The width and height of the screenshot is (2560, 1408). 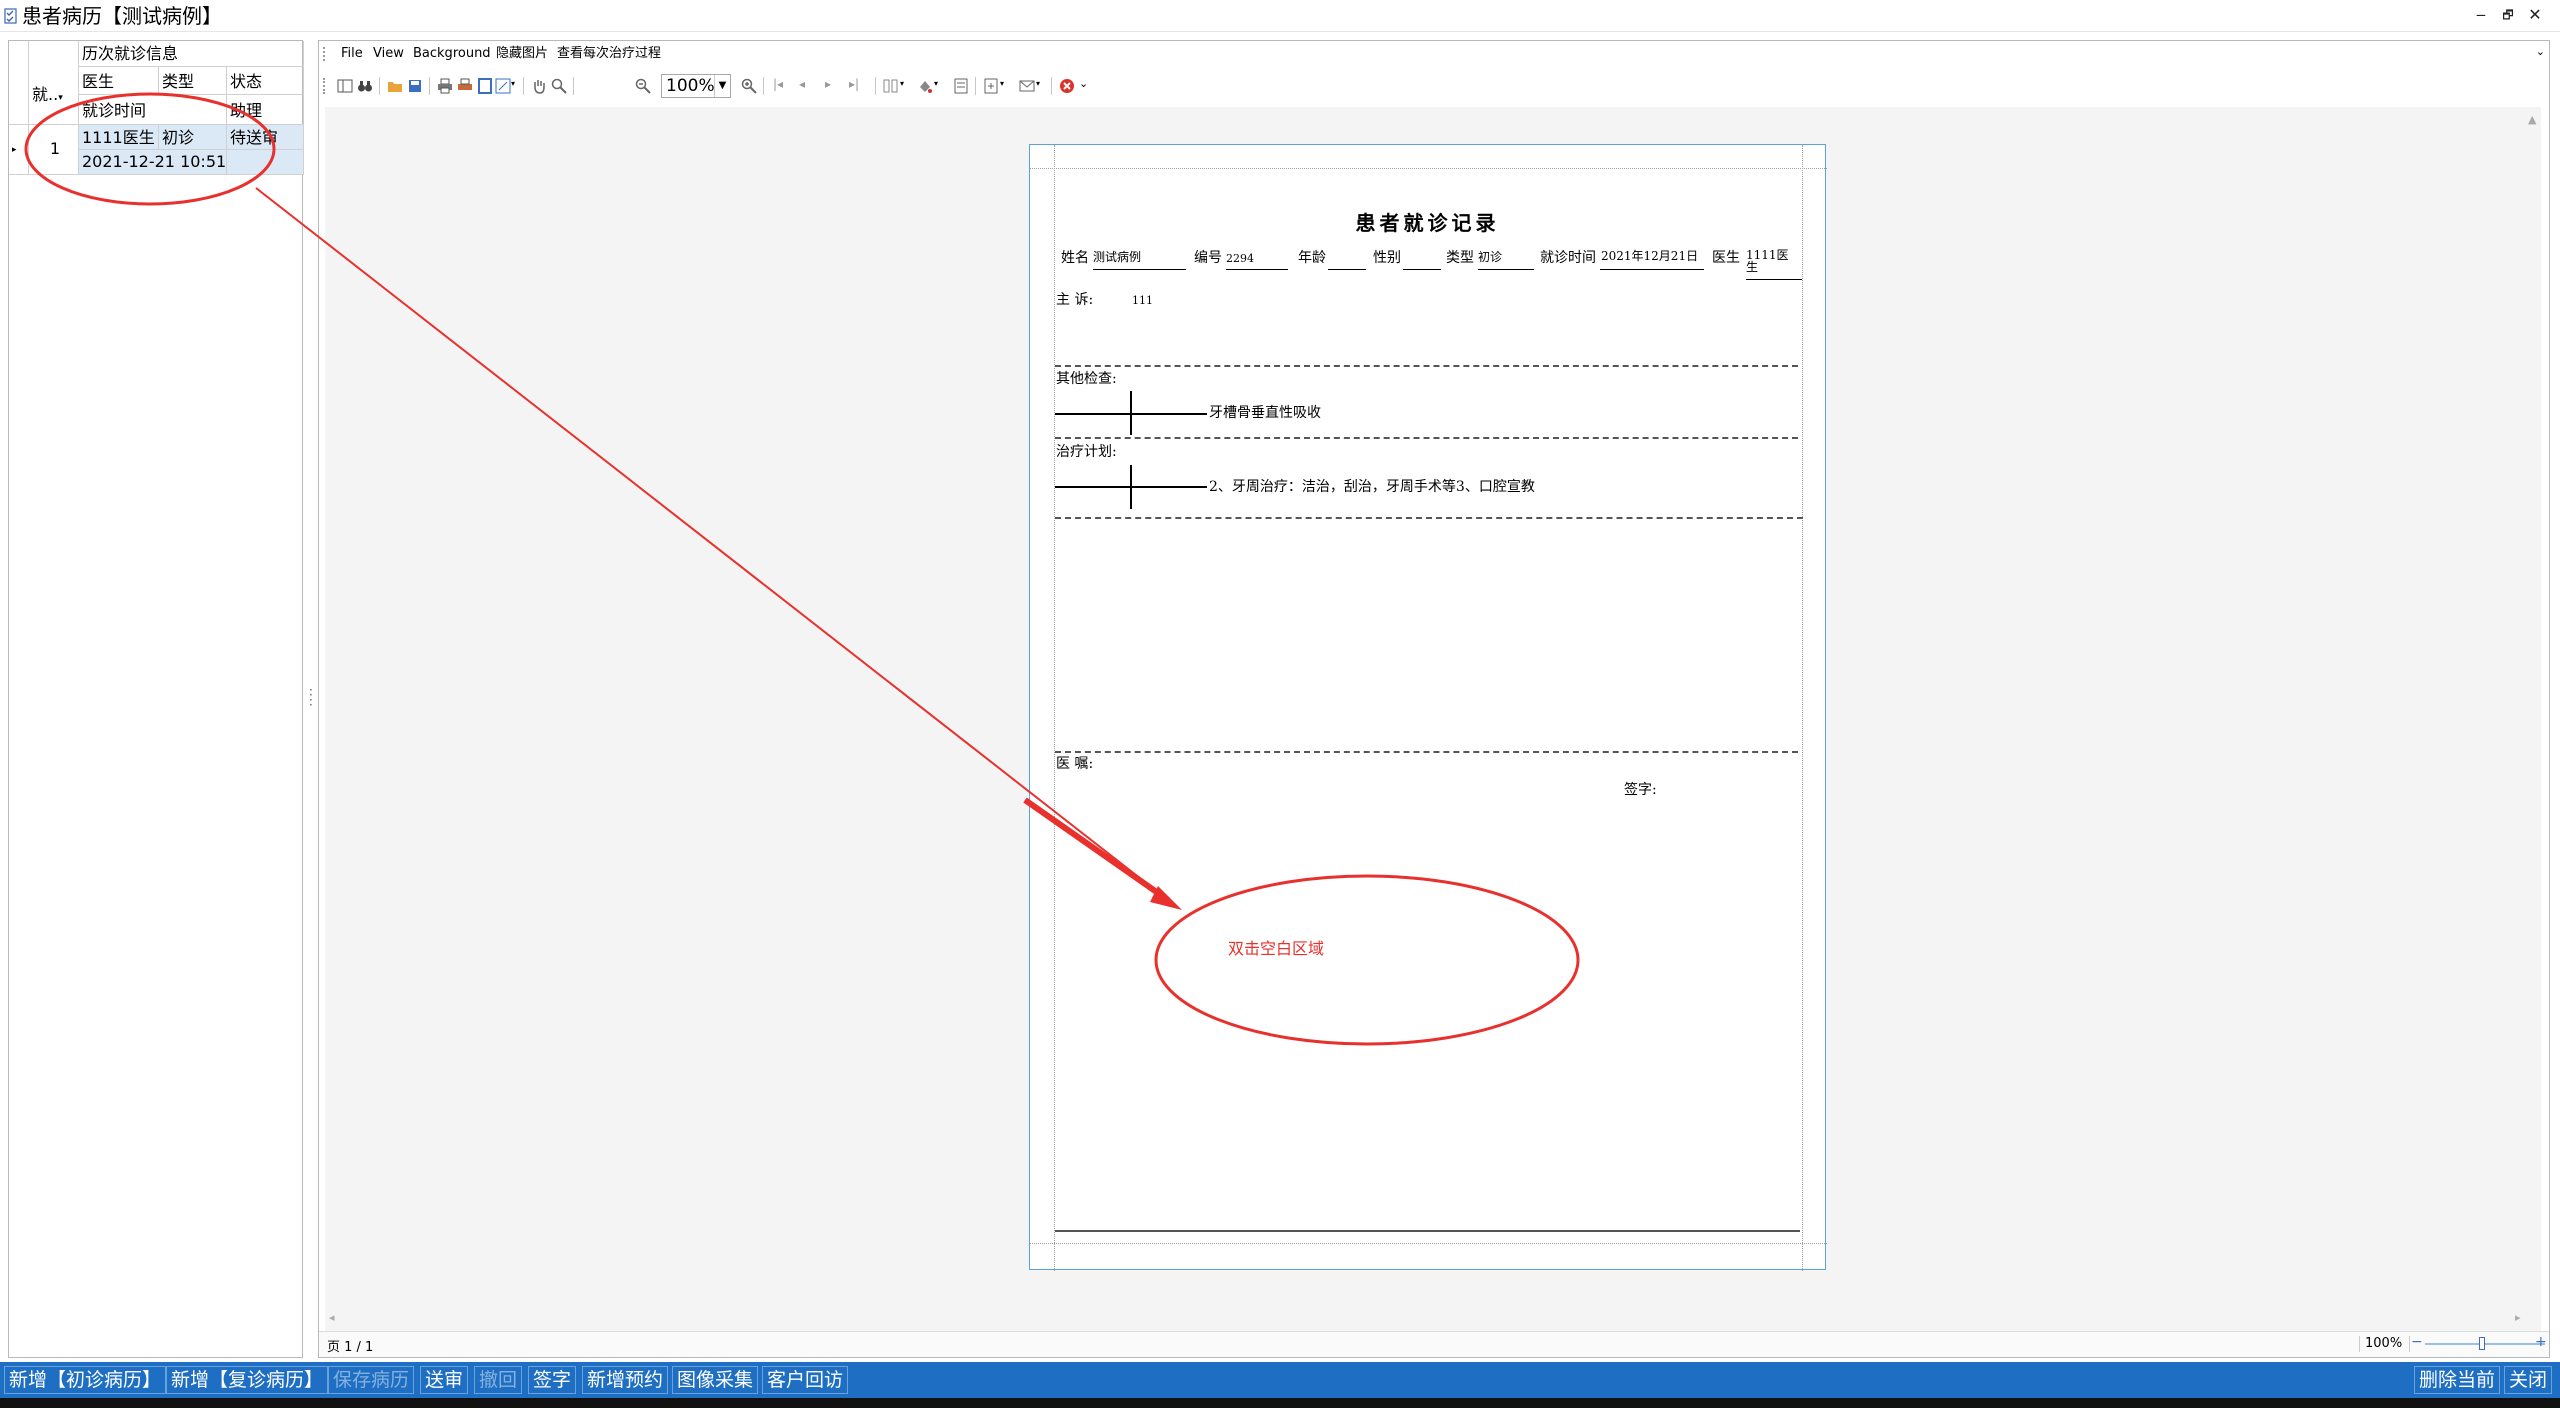 What do you see at coordinates (1067, 86) in the screenshot?
I see `close-preview-icon` at bounding box center [1067, 86].